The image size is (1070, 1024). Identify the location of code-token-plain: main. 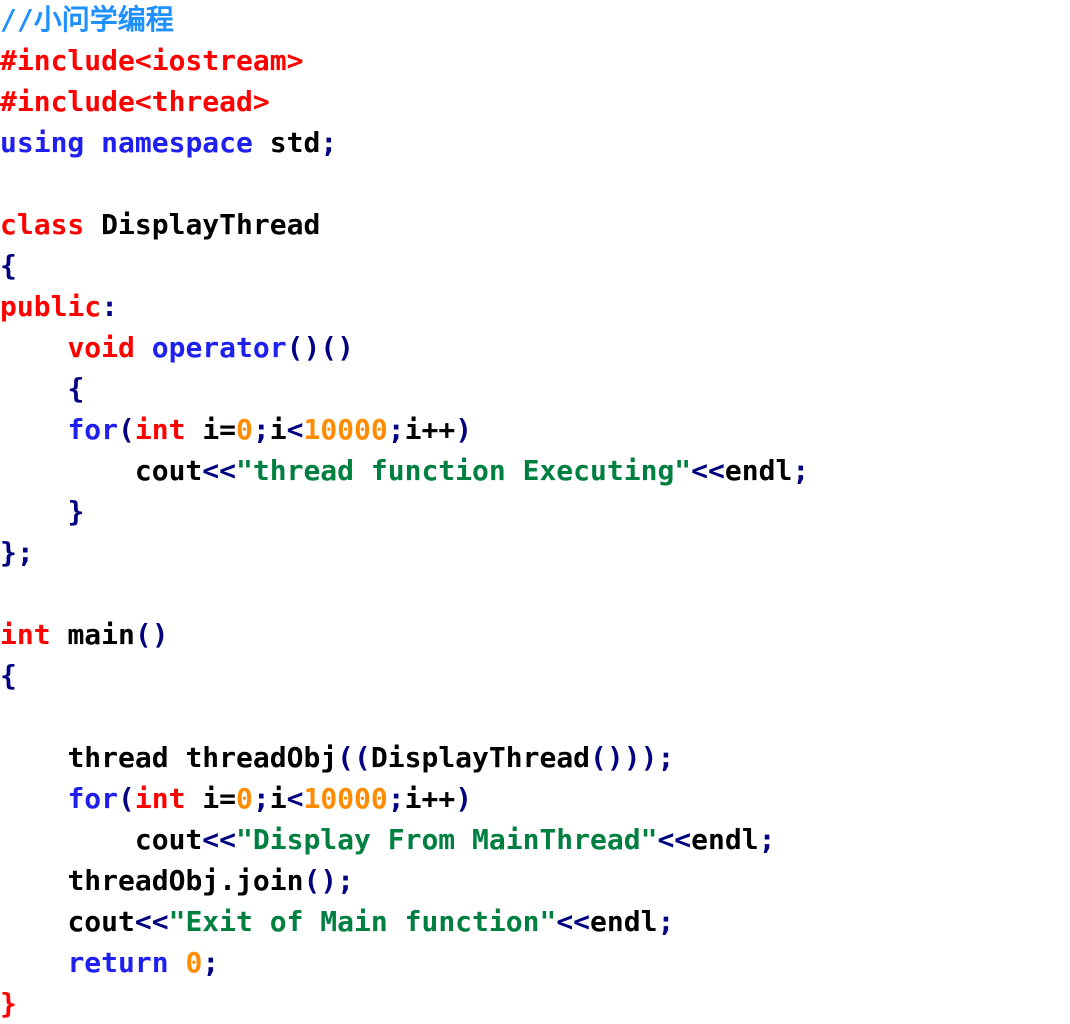
(101, 634).